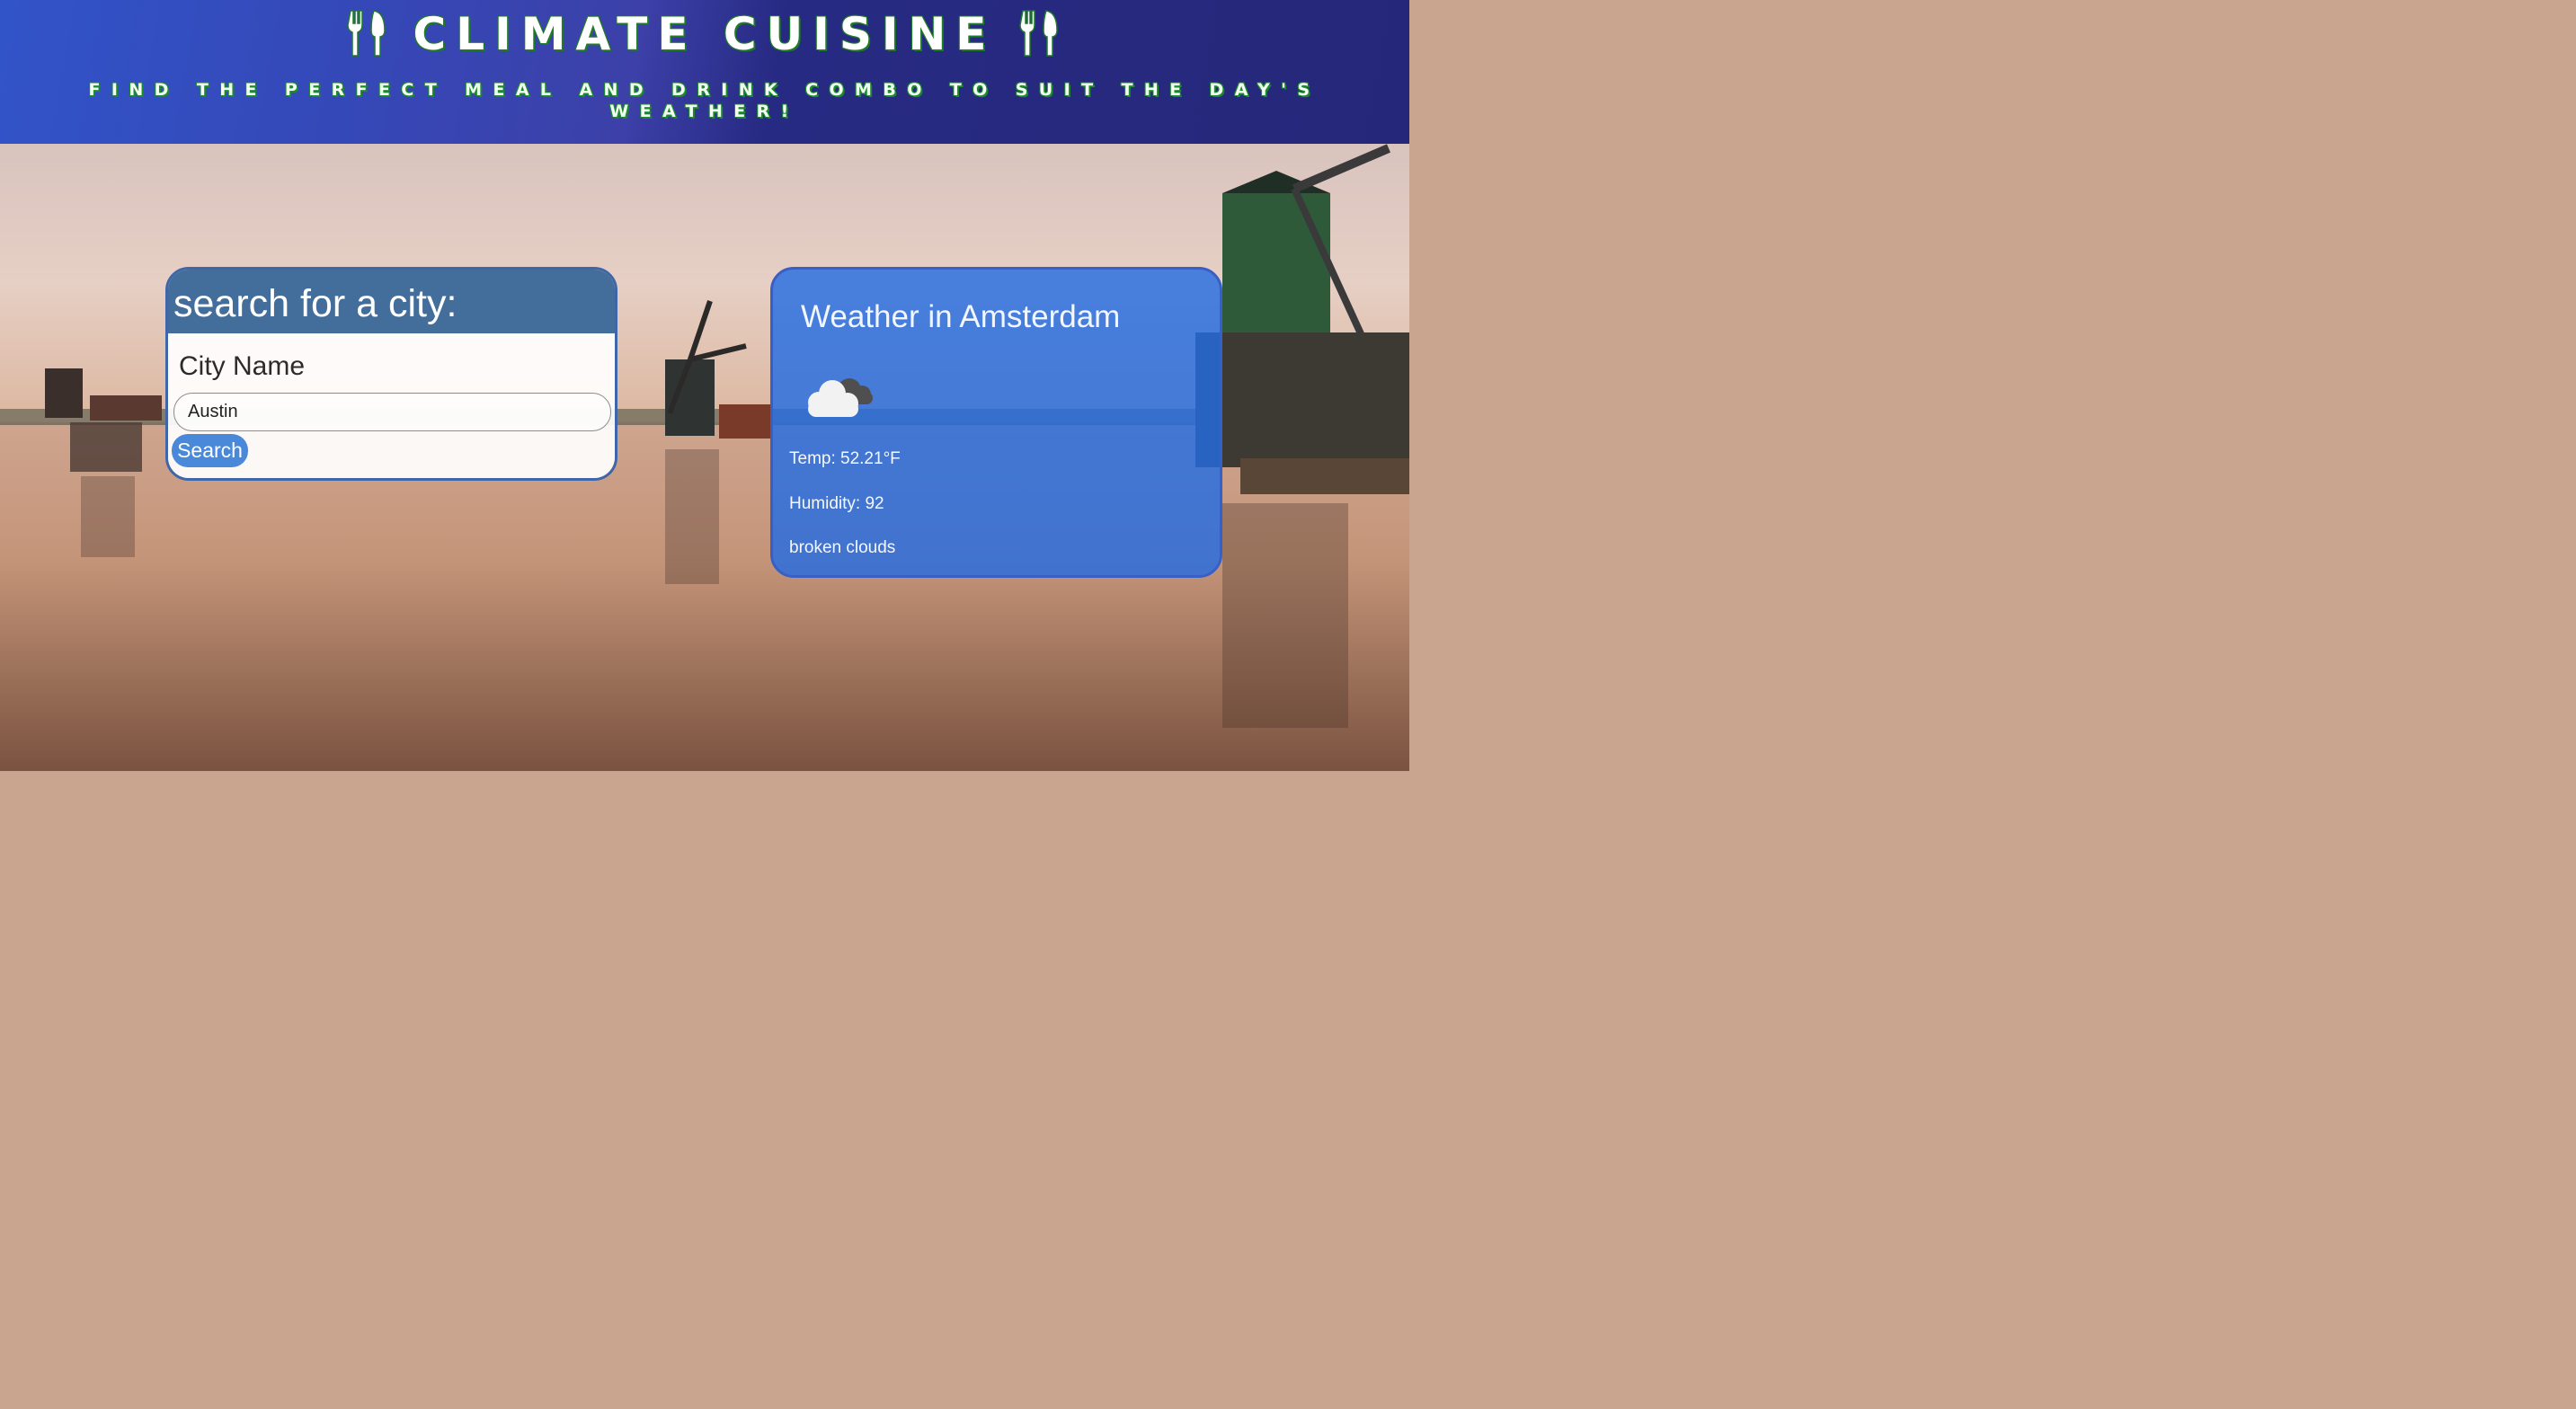 Image resolution: width=2576 pixels, height=1409 pixels. Describe the element at coordinates (842, 548) in the screenshot. I see `weather-description: broken clouds` at that location.